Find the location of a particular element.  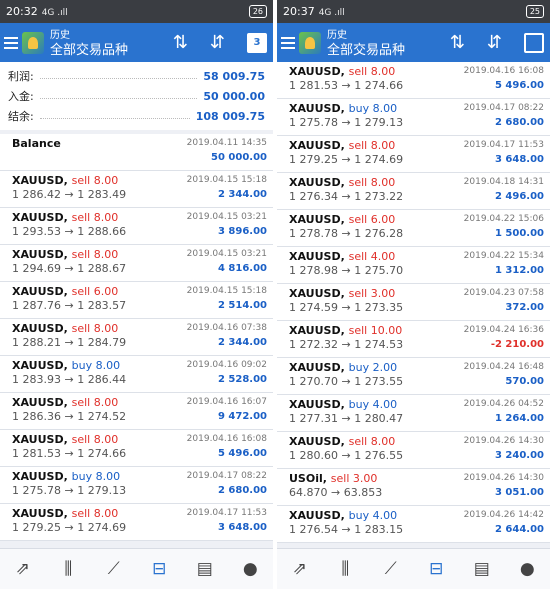

summary-value: 108 009.75 is located at coordinates (230, 116).